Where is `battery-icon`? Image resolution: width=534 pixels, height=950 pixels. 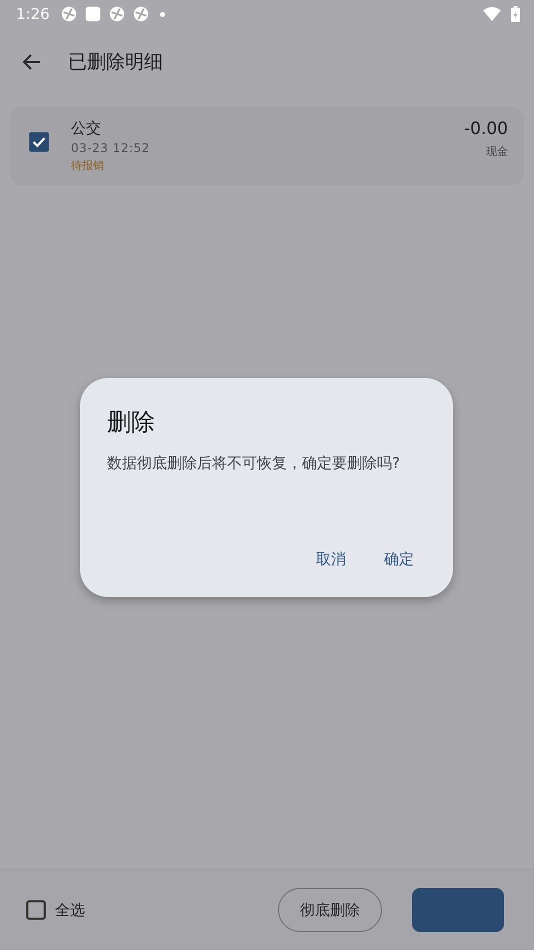 battery-icon is located at coordinates (515, 14).